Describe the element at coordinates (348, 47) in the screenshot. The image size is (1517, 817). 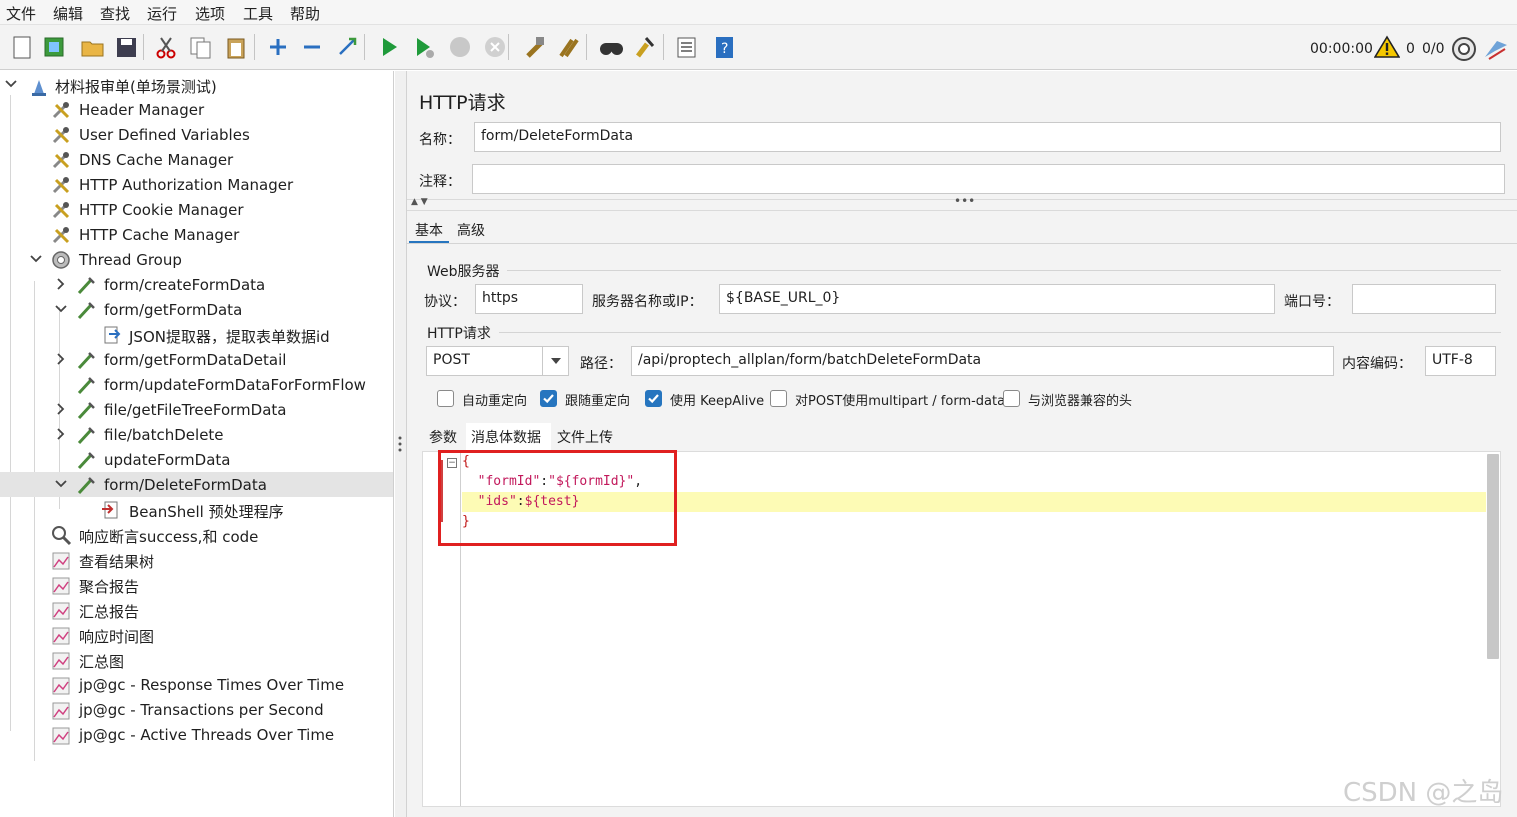
I see `toggle-icon` at that location.